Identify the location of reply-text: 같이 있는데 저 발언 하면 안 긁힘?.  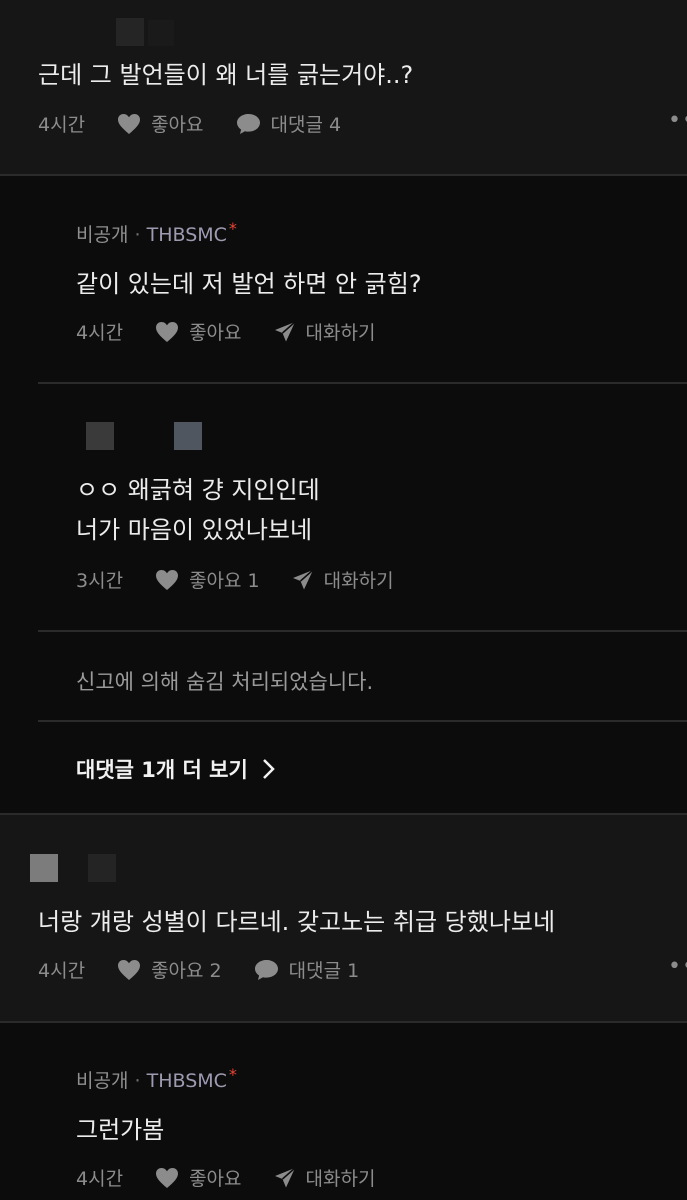
(249, 284).